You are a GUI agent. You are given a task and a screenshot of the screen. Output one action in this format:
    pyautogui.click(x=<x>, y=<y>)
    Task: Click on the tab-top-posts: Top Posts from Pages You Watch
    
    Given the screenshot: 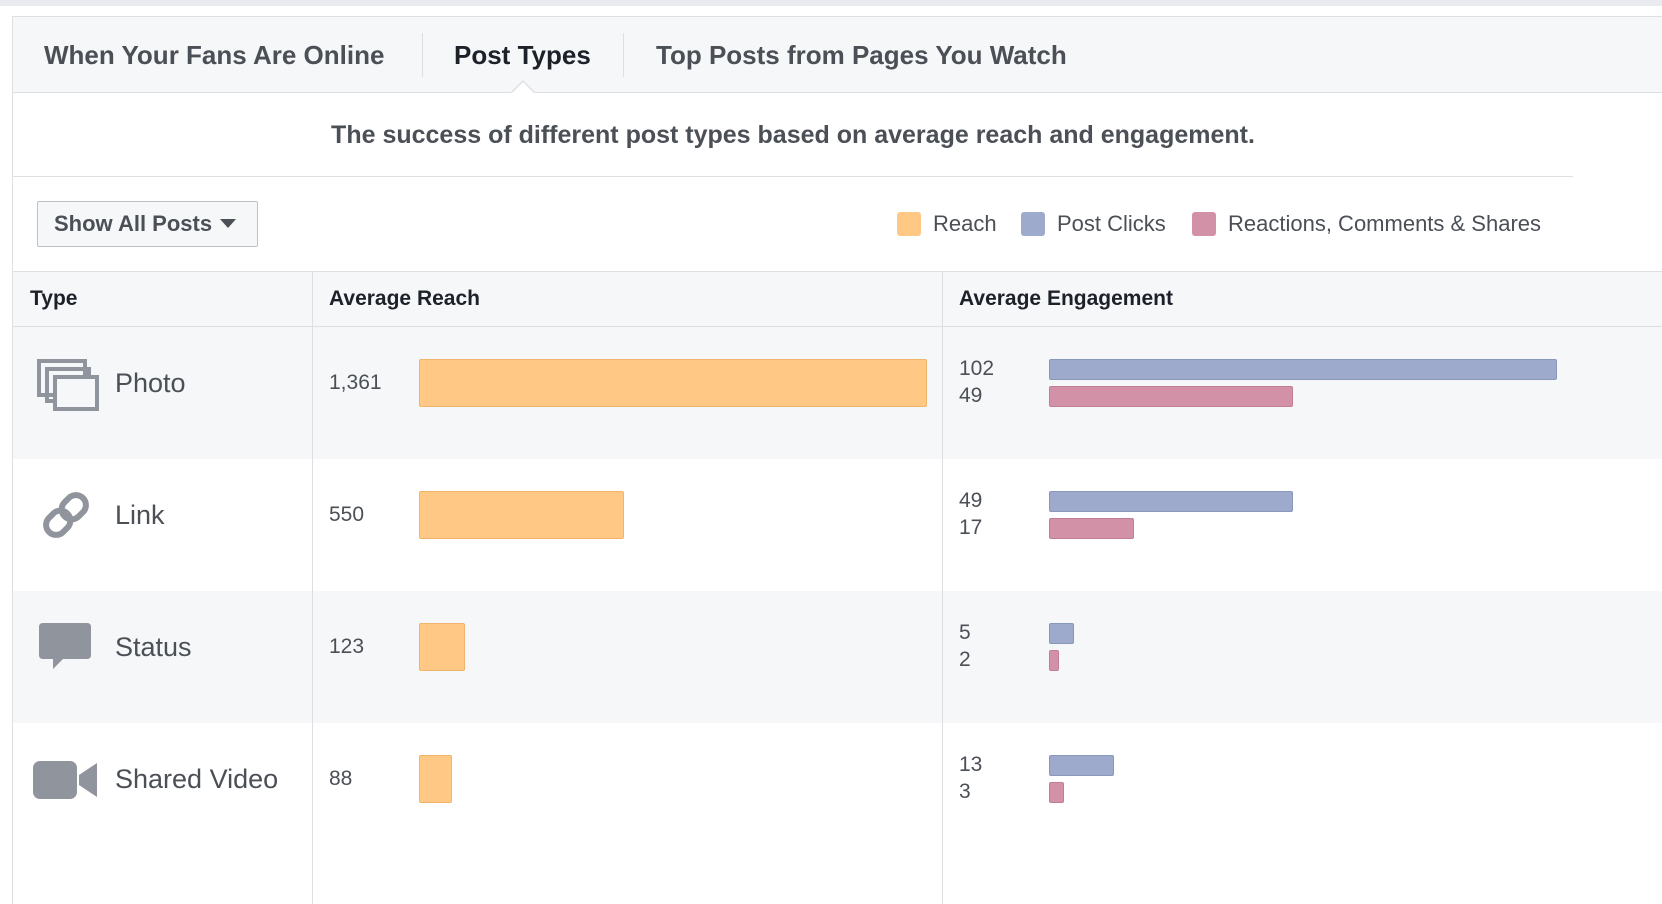 What is the action you would take?
    pyautogui.click(x=861, y=55)
    